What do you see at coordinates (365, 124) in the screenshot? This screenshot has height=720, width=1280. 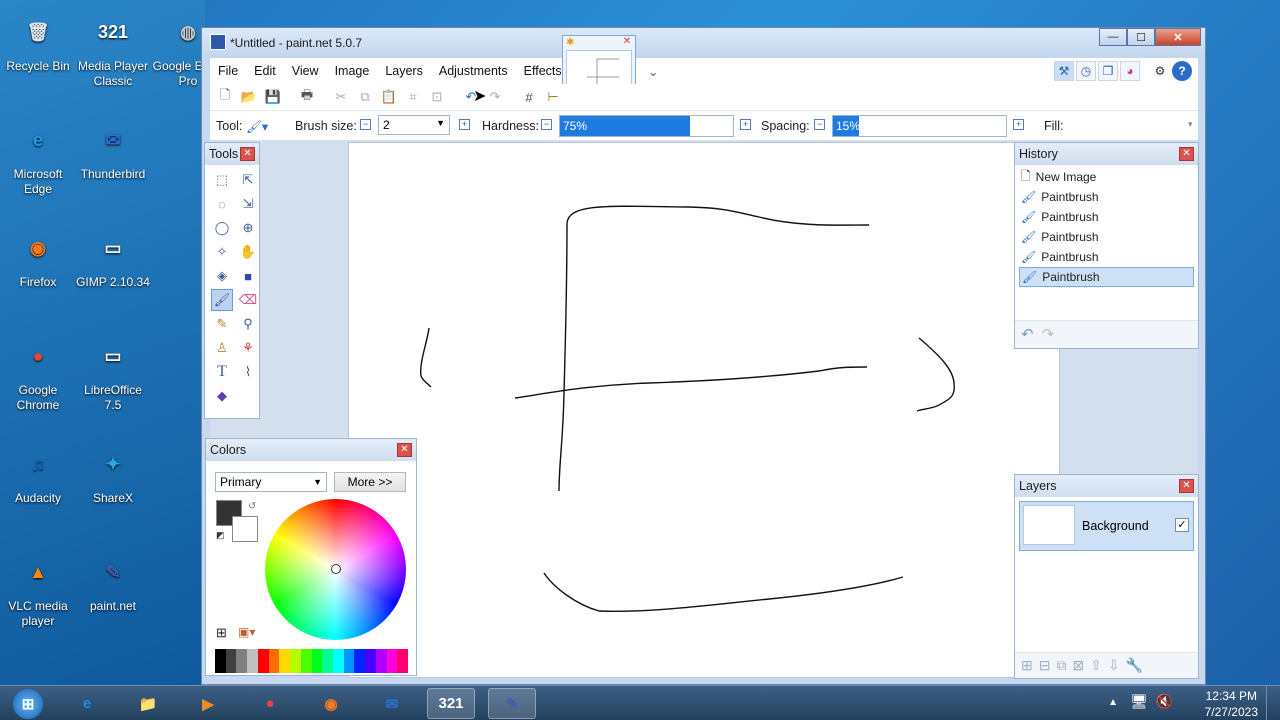 I see `brush-size-decrease-button: −` at bounding box center [365, 124].